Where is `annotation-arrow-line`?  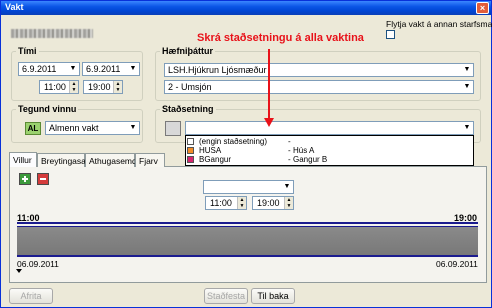 annotation-arrow-line is located at coordinates (269, 84).